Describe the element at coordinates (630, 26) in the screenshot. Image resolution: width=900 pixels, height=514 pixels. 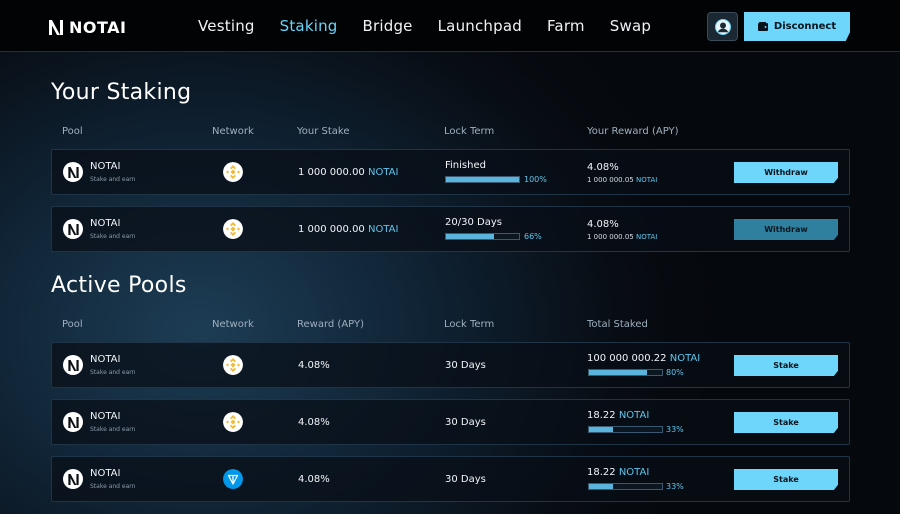
I see `nav-swap: Swap` at that location.